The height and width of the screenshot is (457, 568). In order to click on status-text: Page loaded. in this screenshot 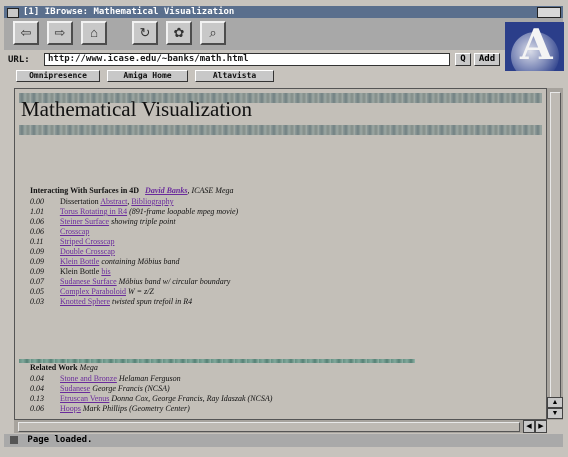, I will do `click(60, 440)`.